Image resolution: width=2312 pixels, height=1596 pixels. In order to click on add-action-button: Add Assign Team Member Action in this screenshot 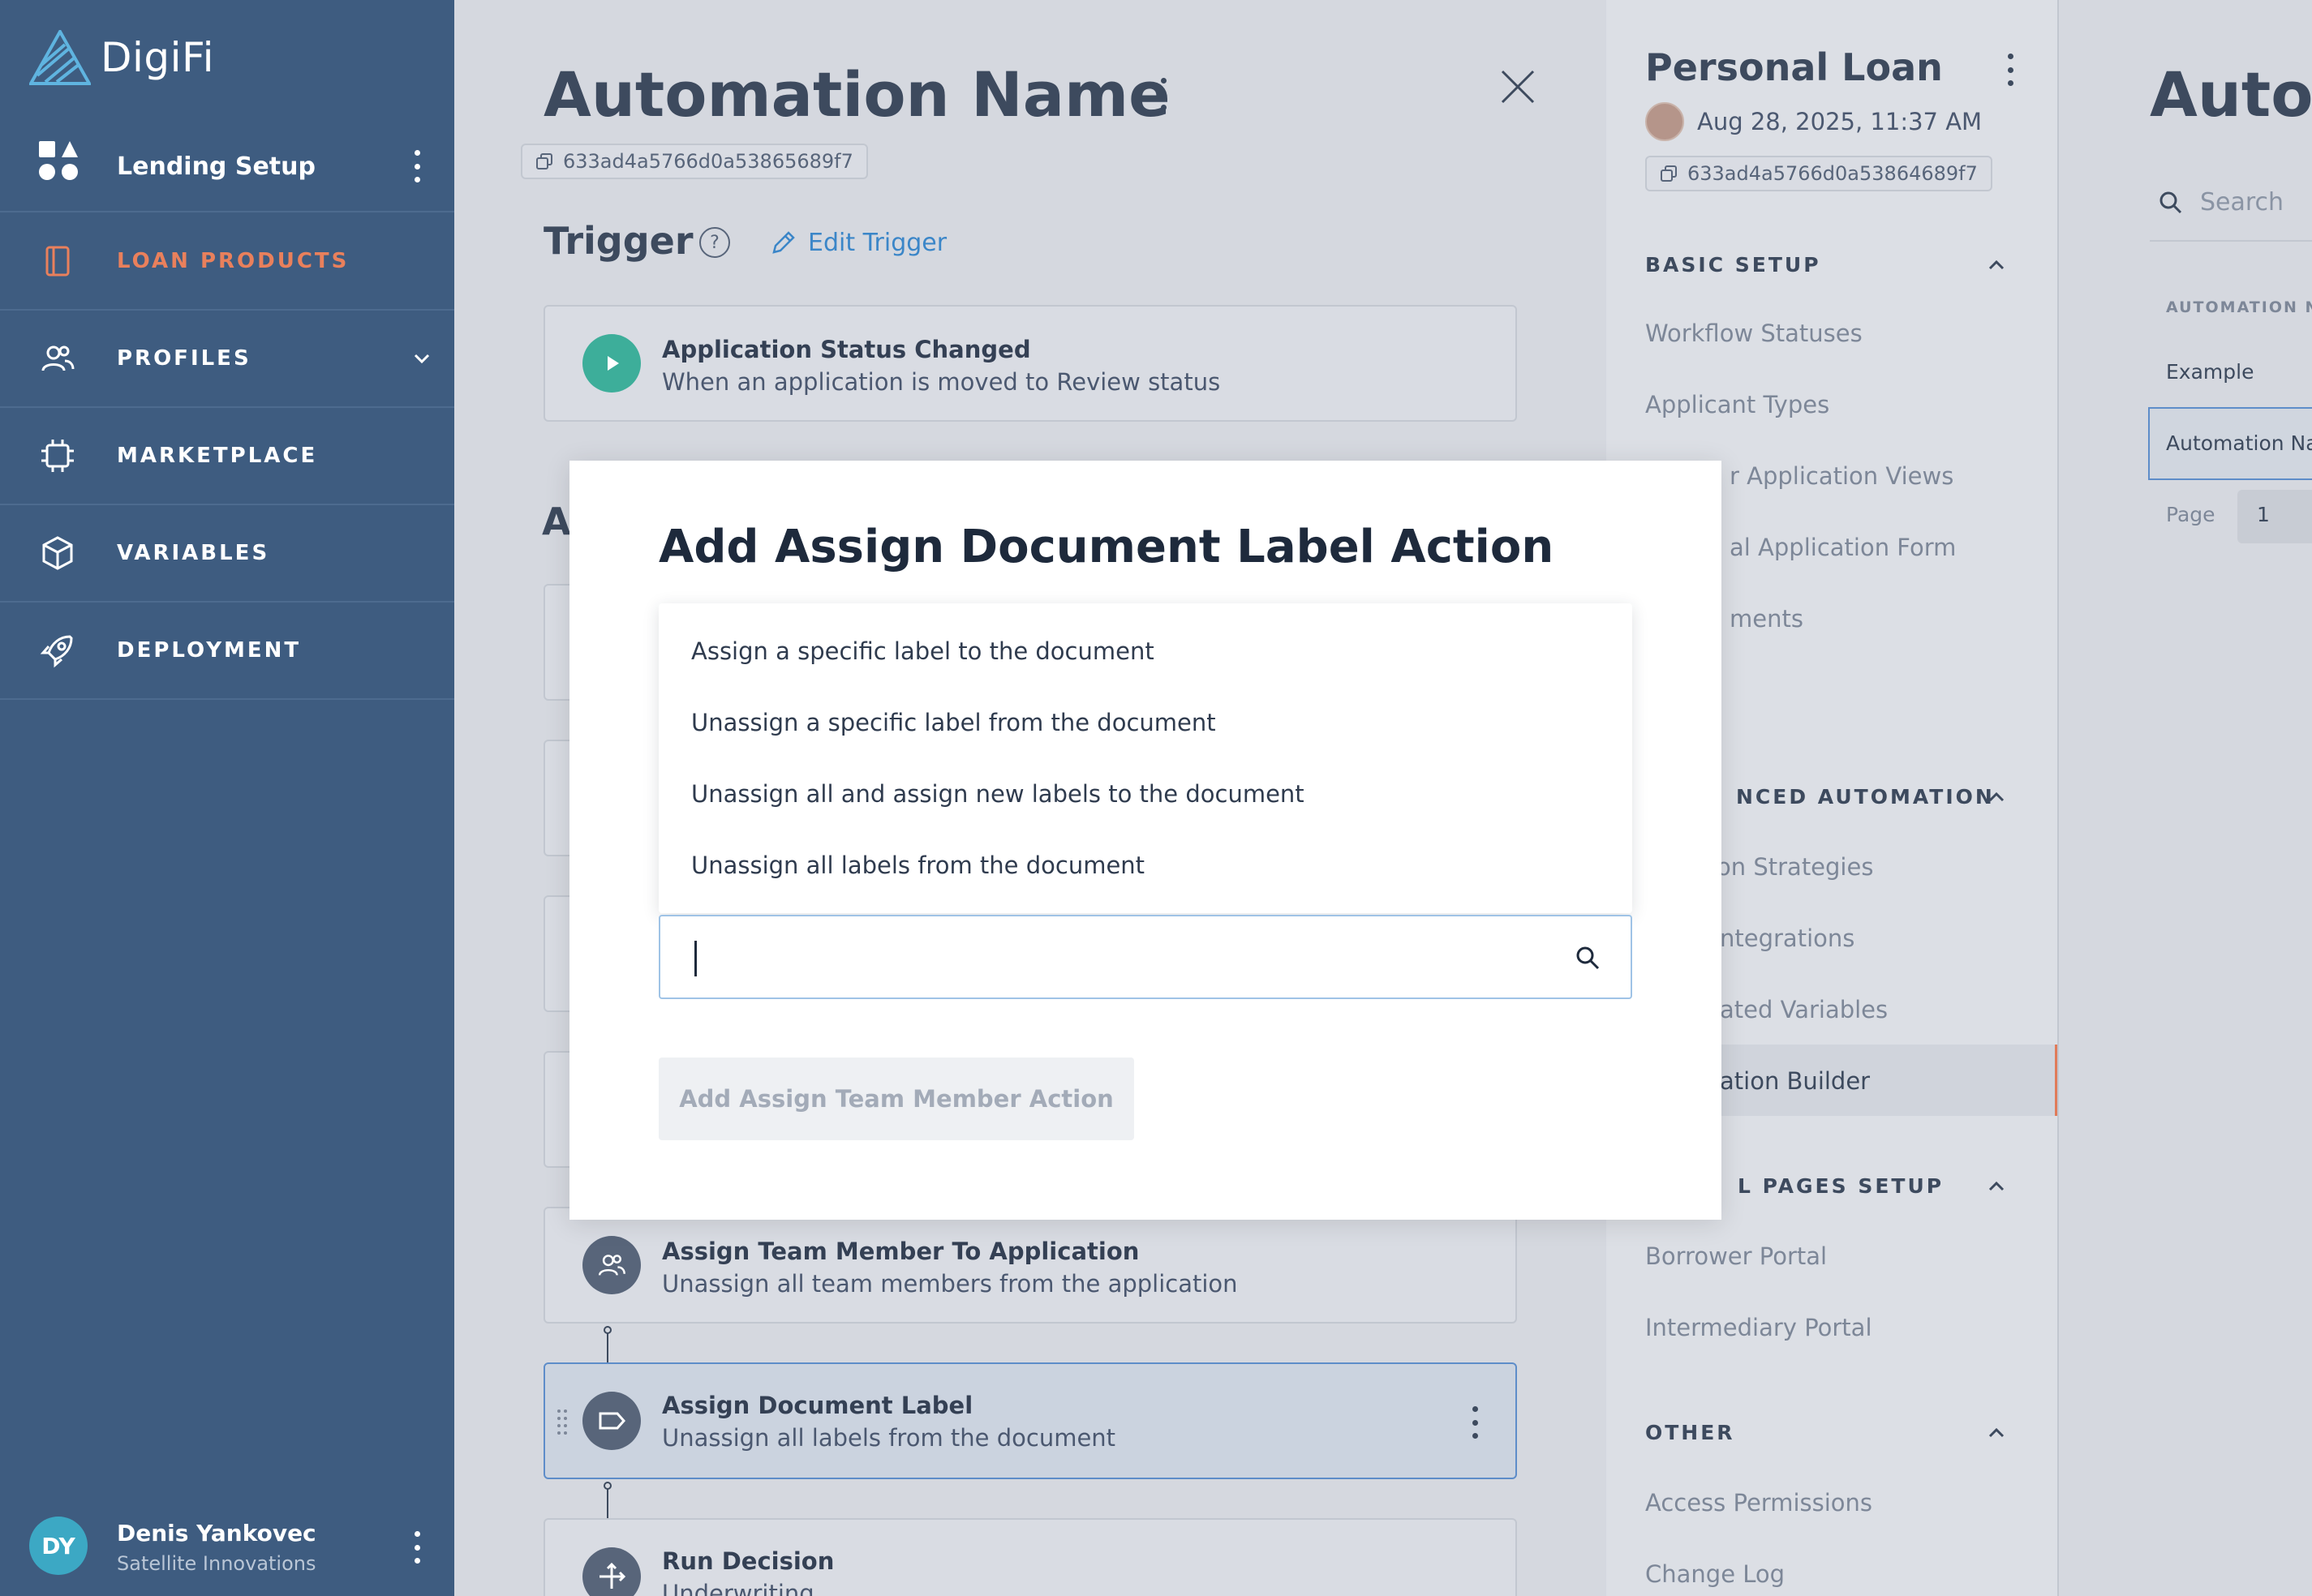, I will do `click(896, 1099)`.